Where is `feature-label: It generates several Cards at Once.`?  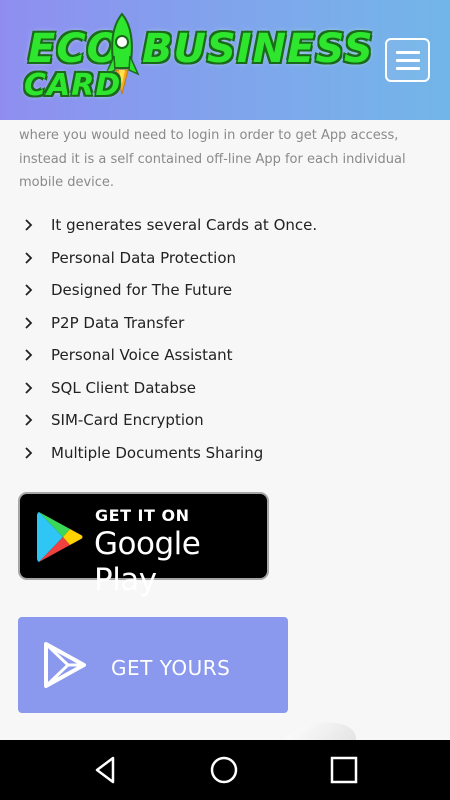
feature-label: It generates several Cards at Once. is located at coordinates (184, 225).